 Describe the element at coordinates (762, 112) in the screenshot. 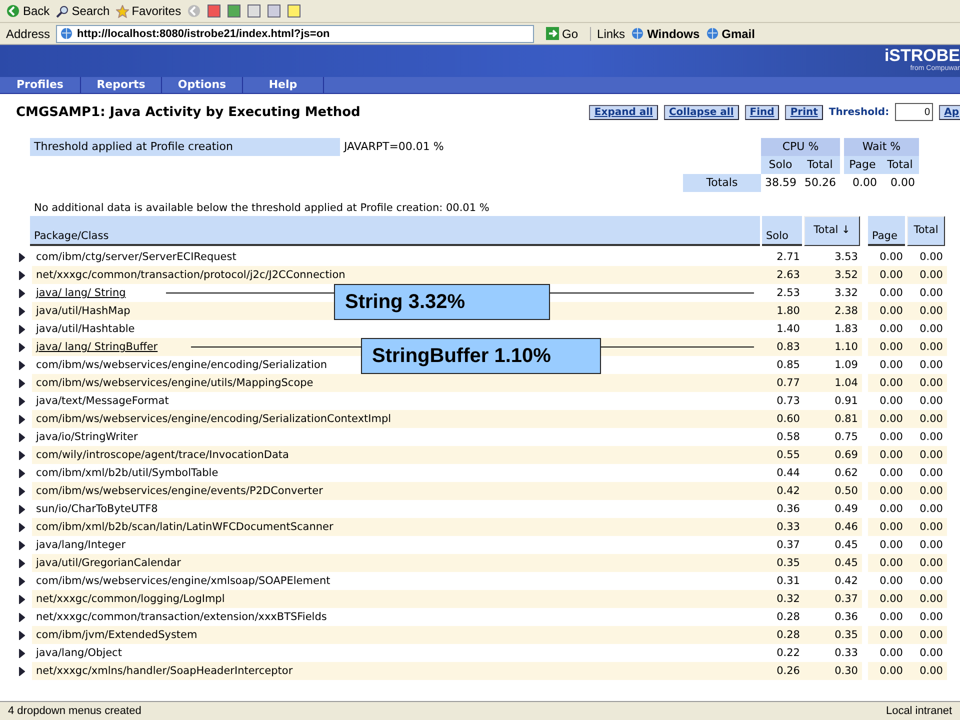

I see `action-button: Find` at that location.